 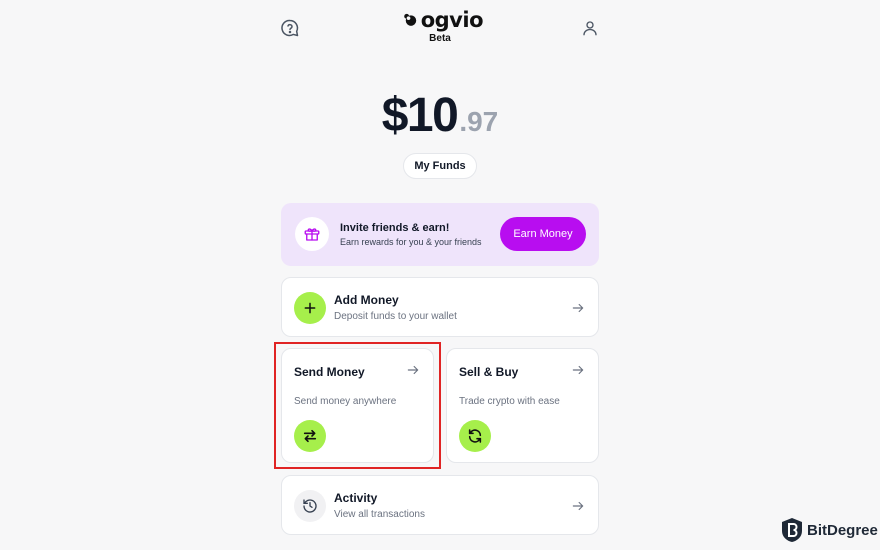 What do you see at coordinates (329, 372) in the screenshot?
I see `send-money-title: Send Money` at bounding box center [329, 372].